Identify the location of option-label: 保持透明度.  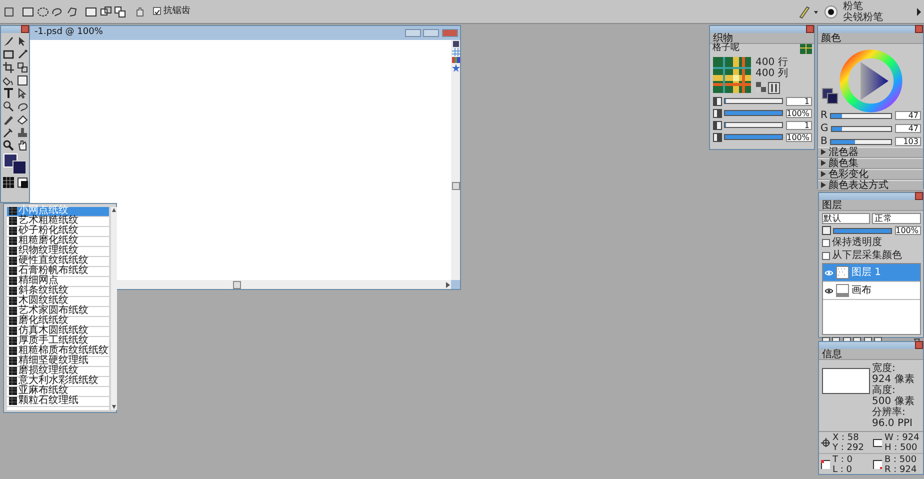
(857, 242).